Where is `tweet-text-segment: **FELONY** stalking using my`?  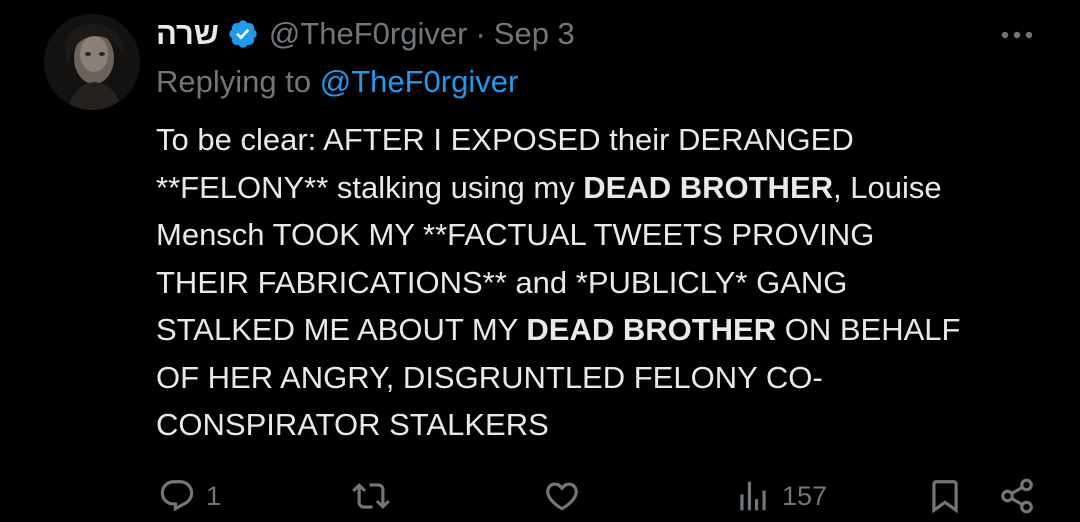
tweet-text-segment: **FELONY** stalking using my is located at coordinates (370, 187).